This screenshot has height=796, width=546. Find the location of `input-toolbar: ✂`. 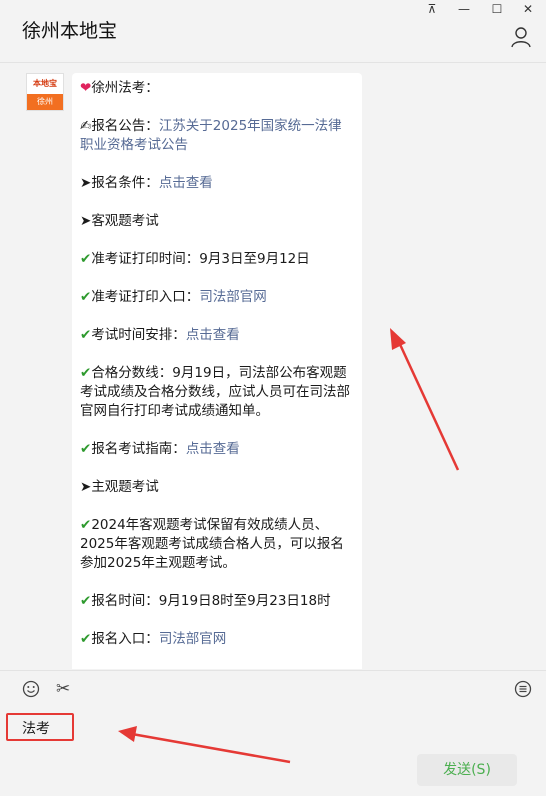

input-toolbar: ✂ is located at coordinates (273, 687).